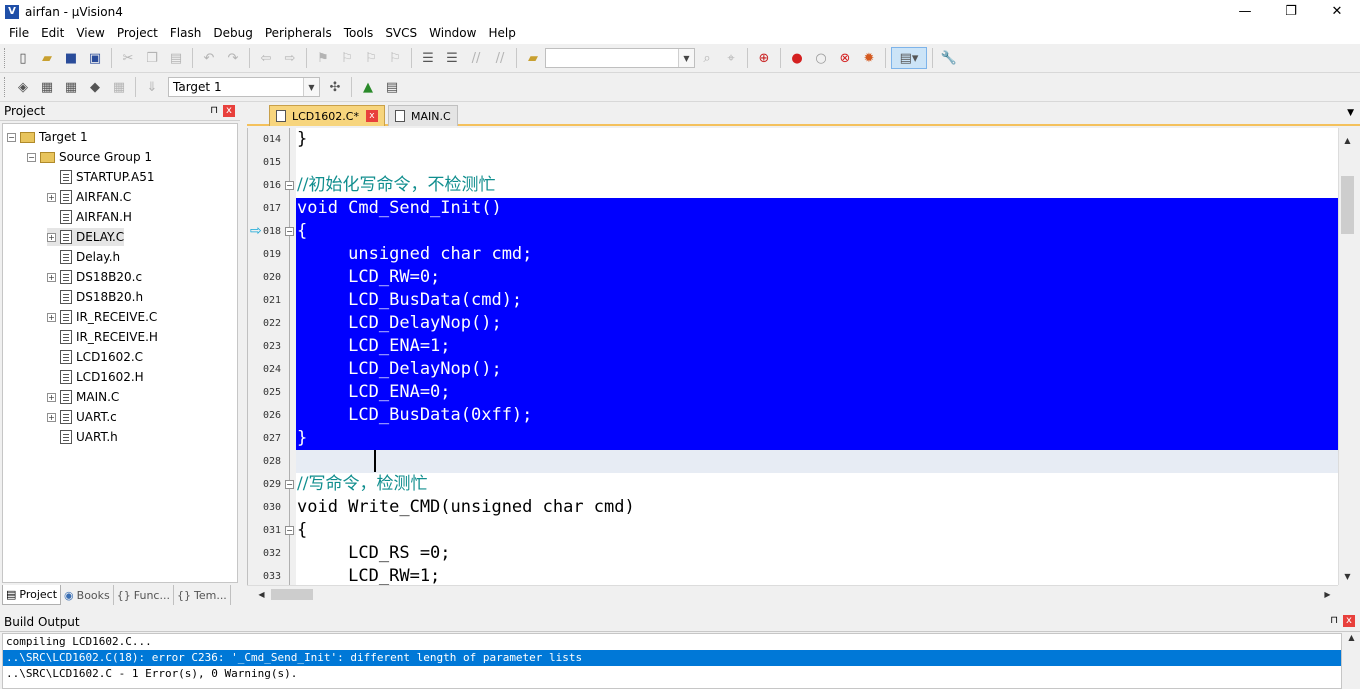  I want to click on save-icon: ■, so click(71, 58).